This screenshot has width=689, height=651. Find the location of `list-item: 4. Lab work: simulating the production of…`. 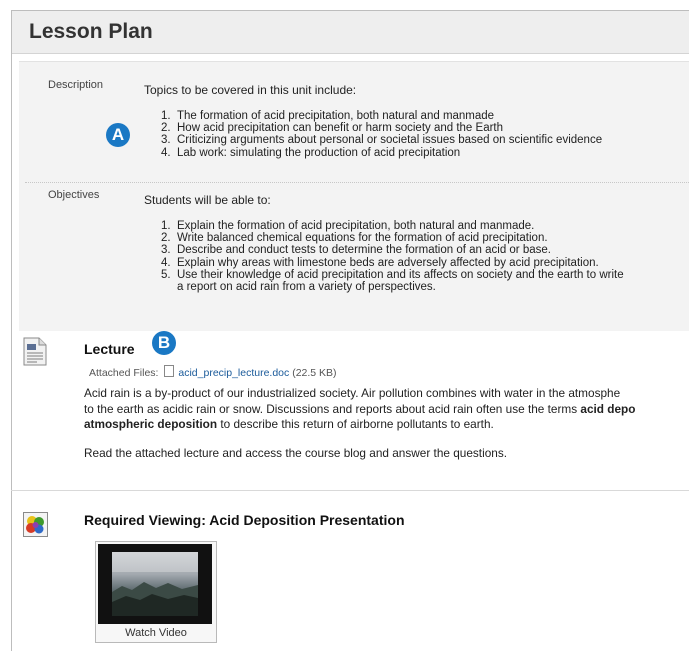

list-item: 4. Lab work: simulating the production of… is located at coordinates (311, 152).